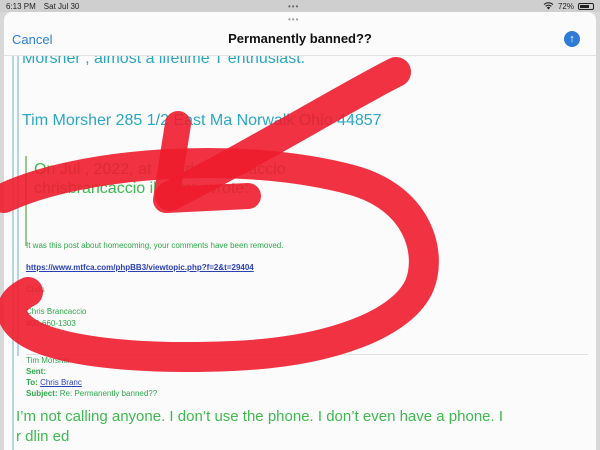  What do you see at coordinates (43, 436) in the screenshot?
I see `reply-text-line: r dlin ed` at bounding box center [43, 436].